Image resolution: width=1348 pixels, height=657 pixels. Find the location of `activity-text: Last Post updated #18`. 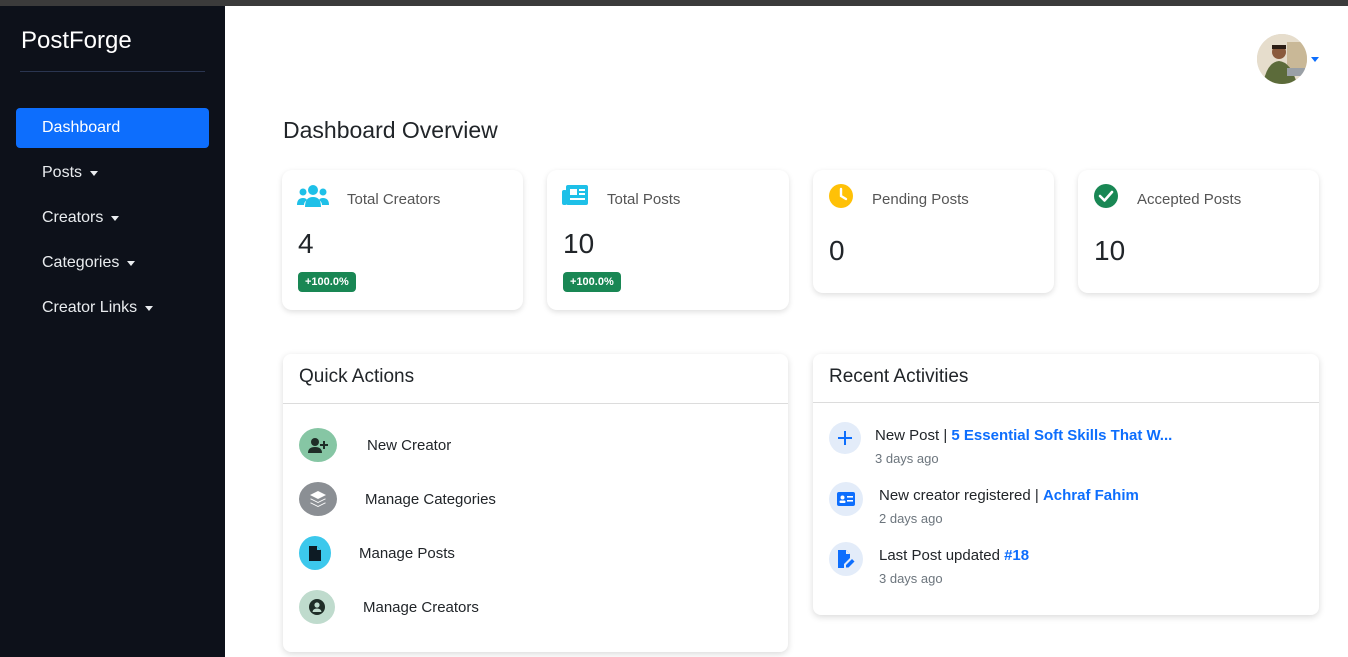

activity-text: Last Post updated #18 is located at coordinates (954, 555).